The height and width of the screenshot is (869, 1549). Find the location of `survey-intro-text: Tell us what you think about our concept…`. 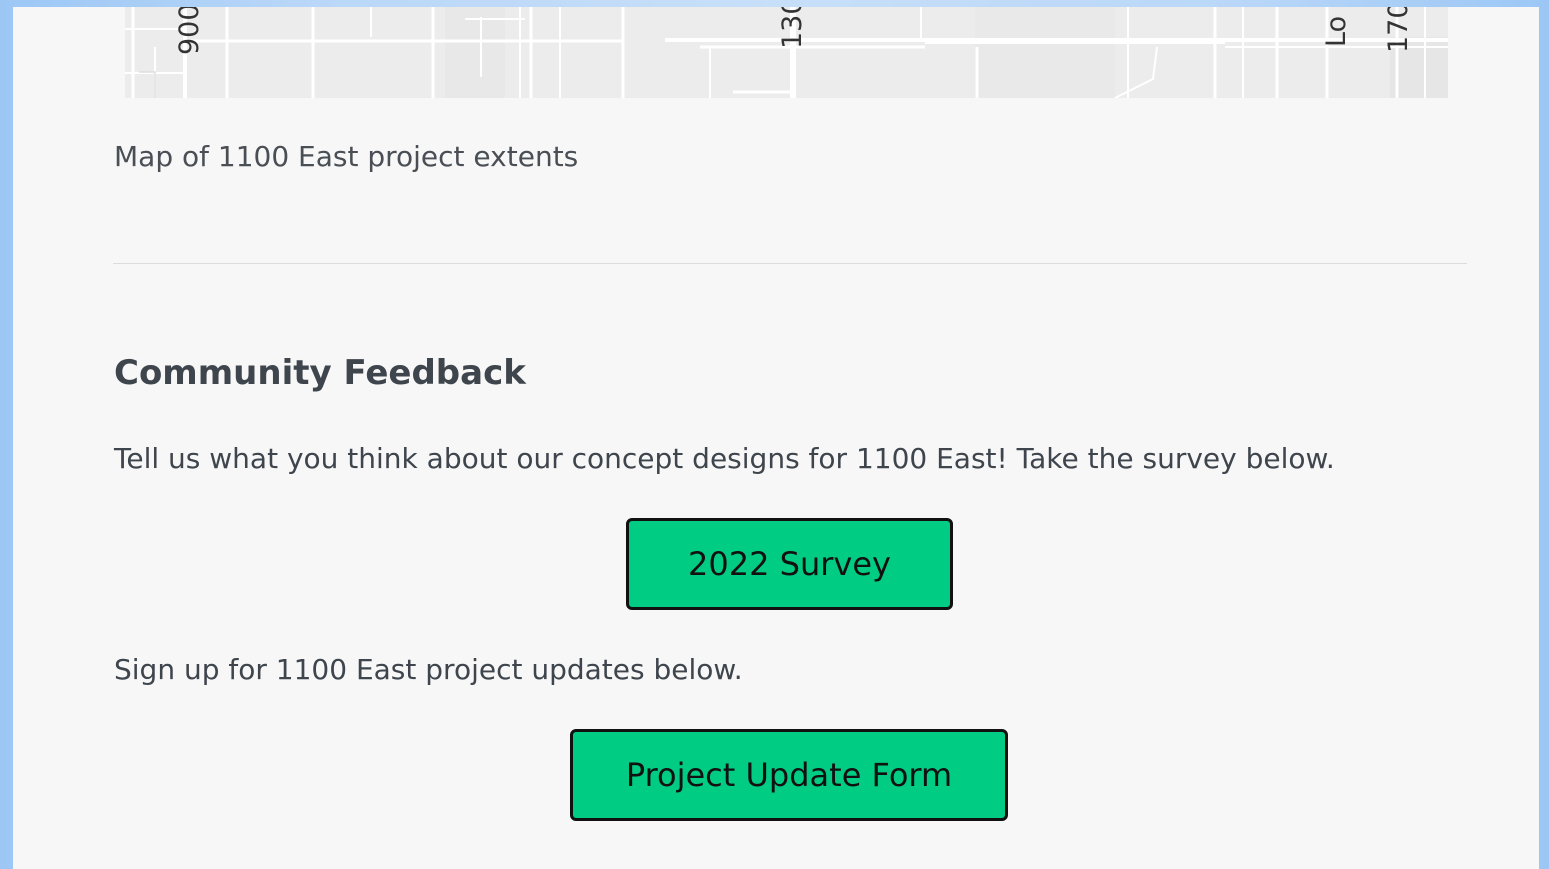

survey-intro-text: Tell us what you think about our concept… is located at coordinates (724, 458).